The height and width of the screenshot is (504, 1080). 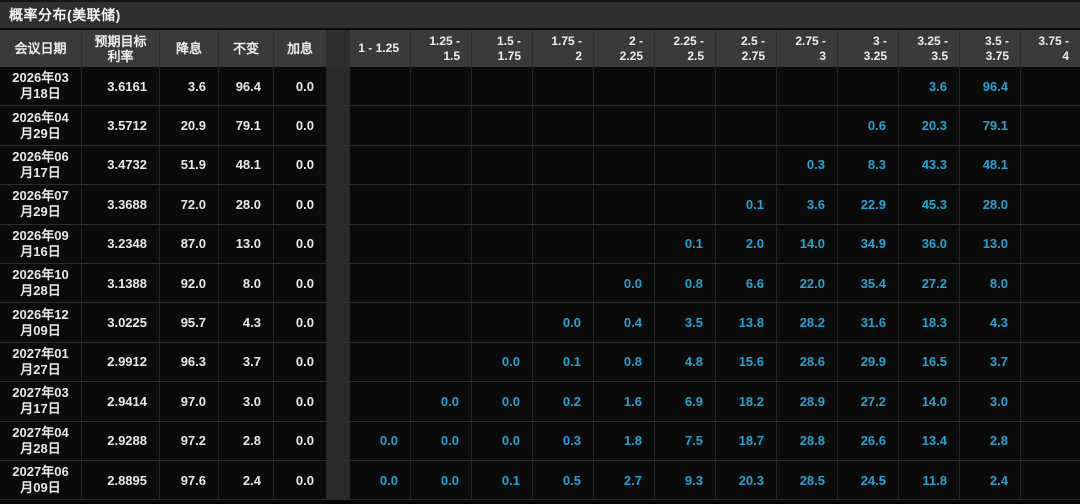 I want to click on cell-range-prob-9: 13.4, so click(x=929, y=441).